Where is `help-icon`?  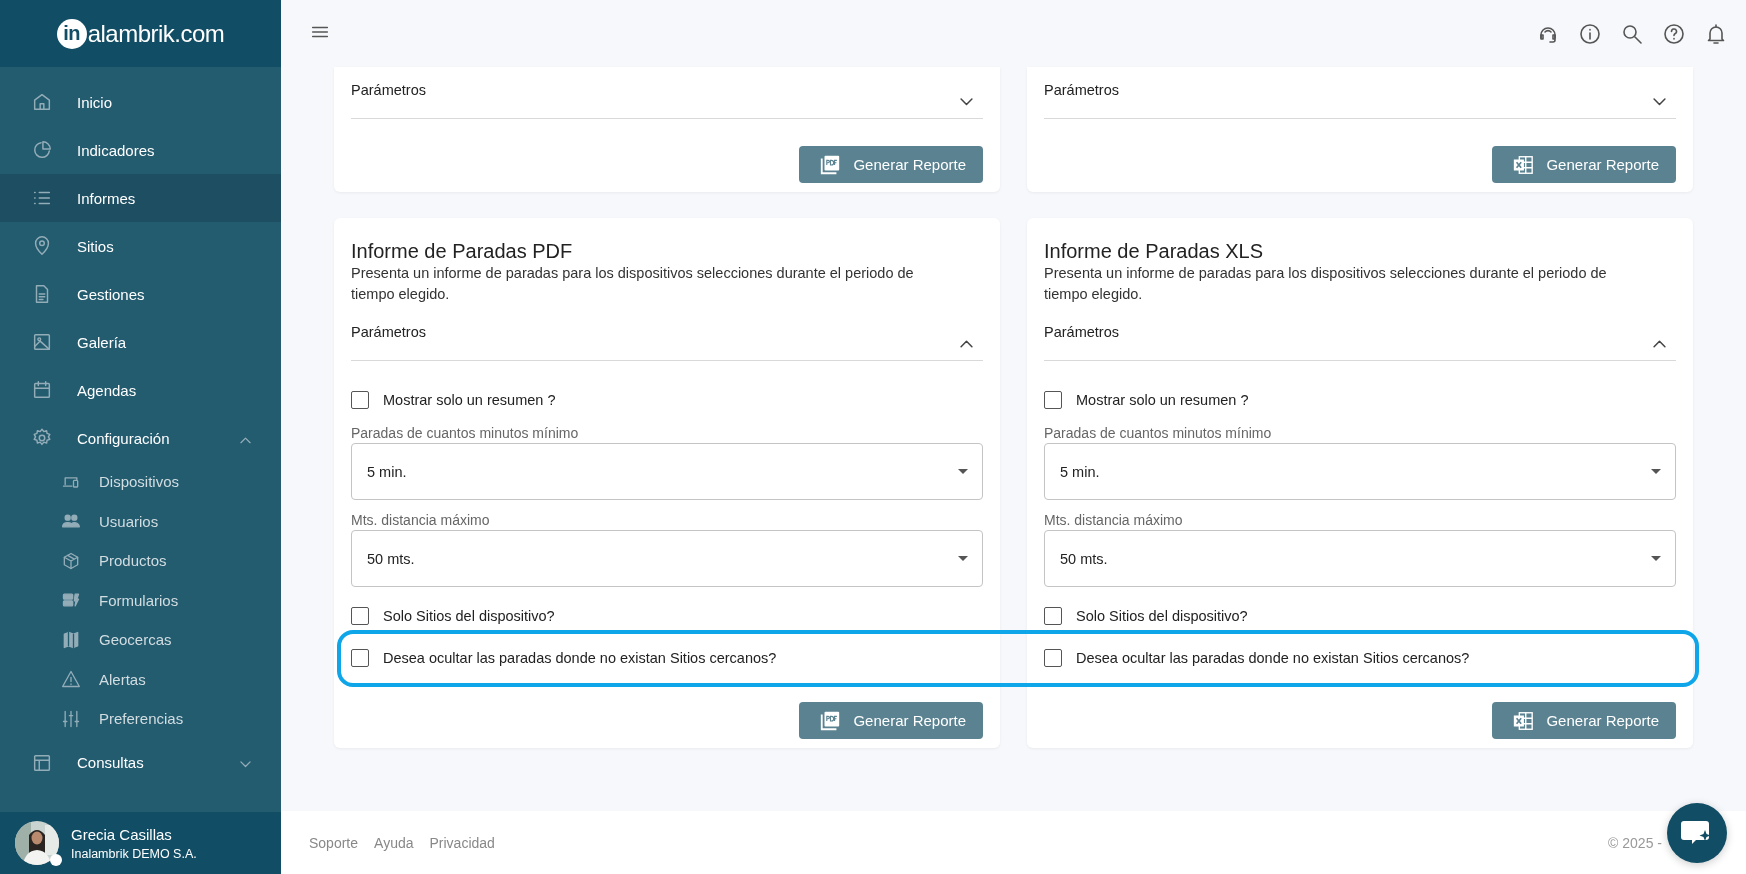 help-icon is located at coordinates (1674, 33).